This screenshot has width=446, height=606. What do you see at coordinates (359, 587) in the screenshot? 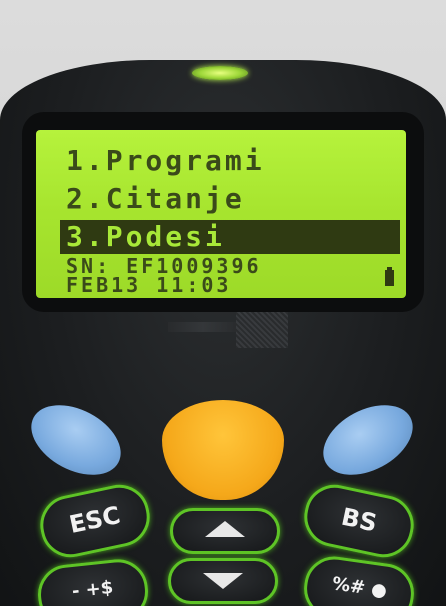
I see `percent-key-label: %# ●` at bounding box center [359, 587].